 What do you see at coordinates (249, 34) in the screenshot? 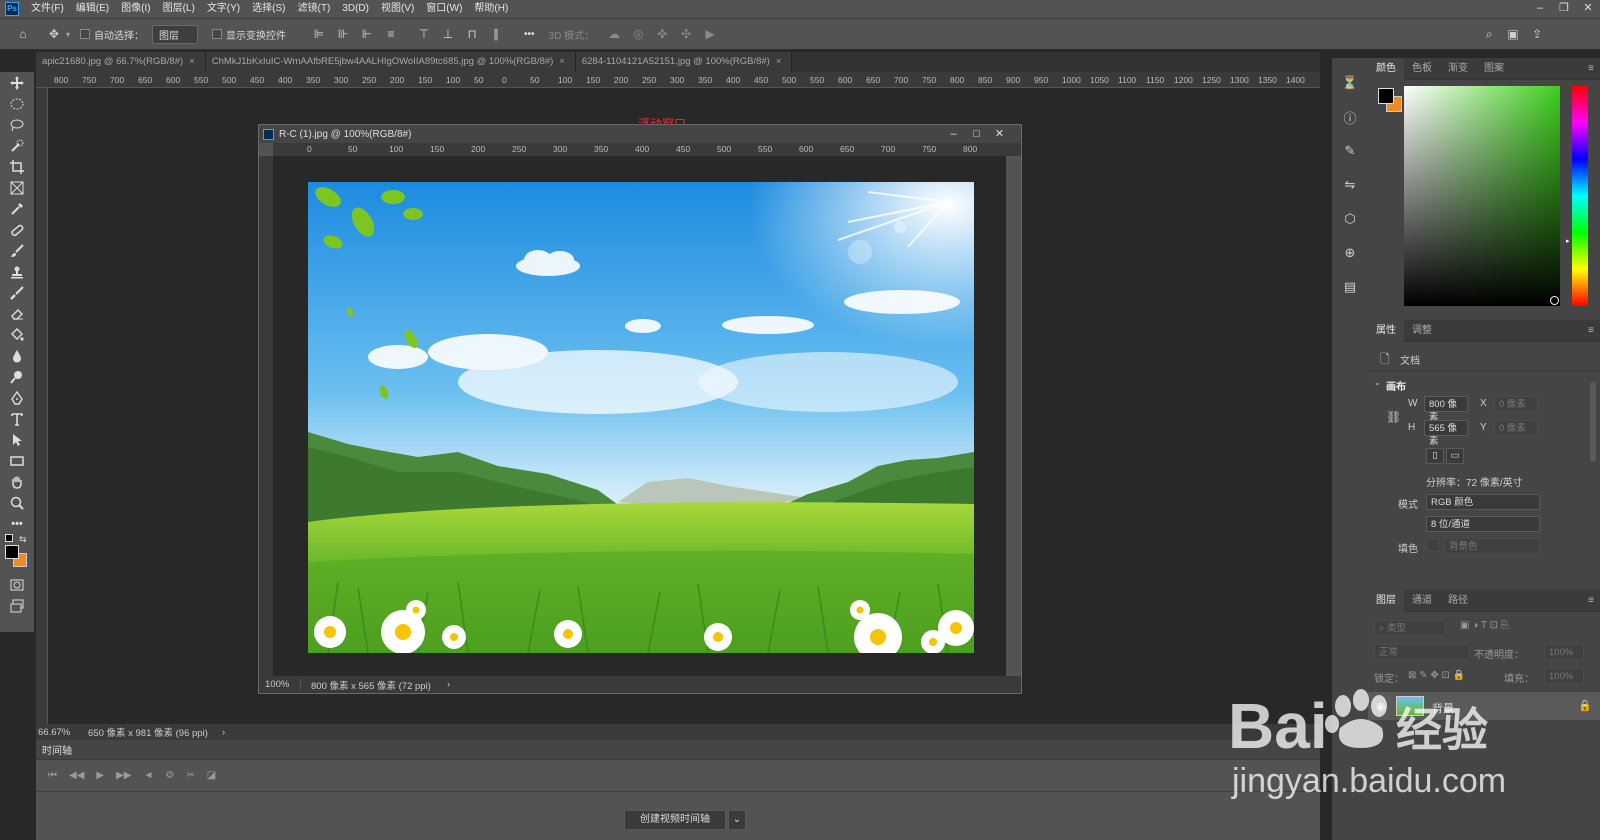
I see `show-transform-checkbox: 显示变换控件` at bounding box center [249, 34].